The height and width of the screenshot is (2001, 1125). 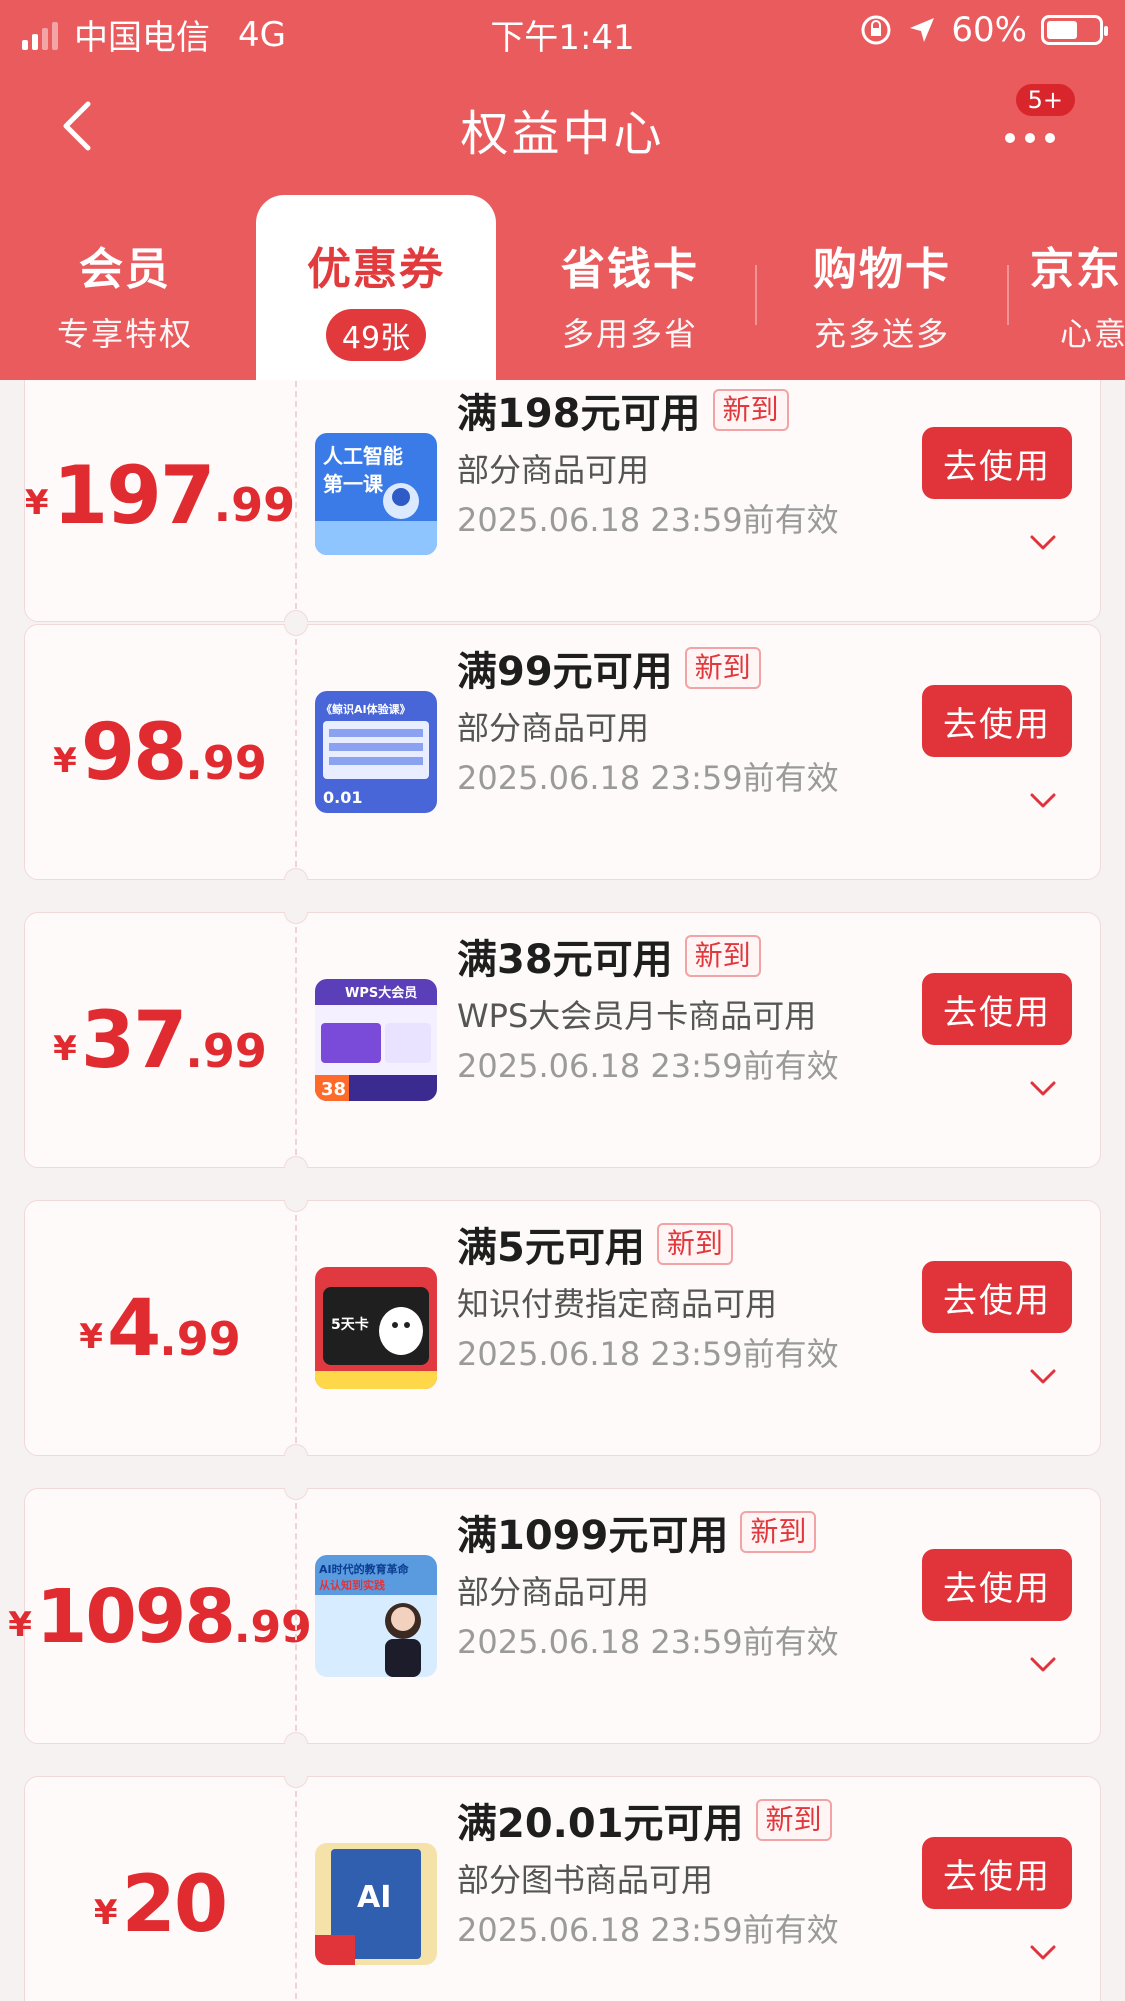 I want to click on battery-icon, so click(x=1074, y=30).